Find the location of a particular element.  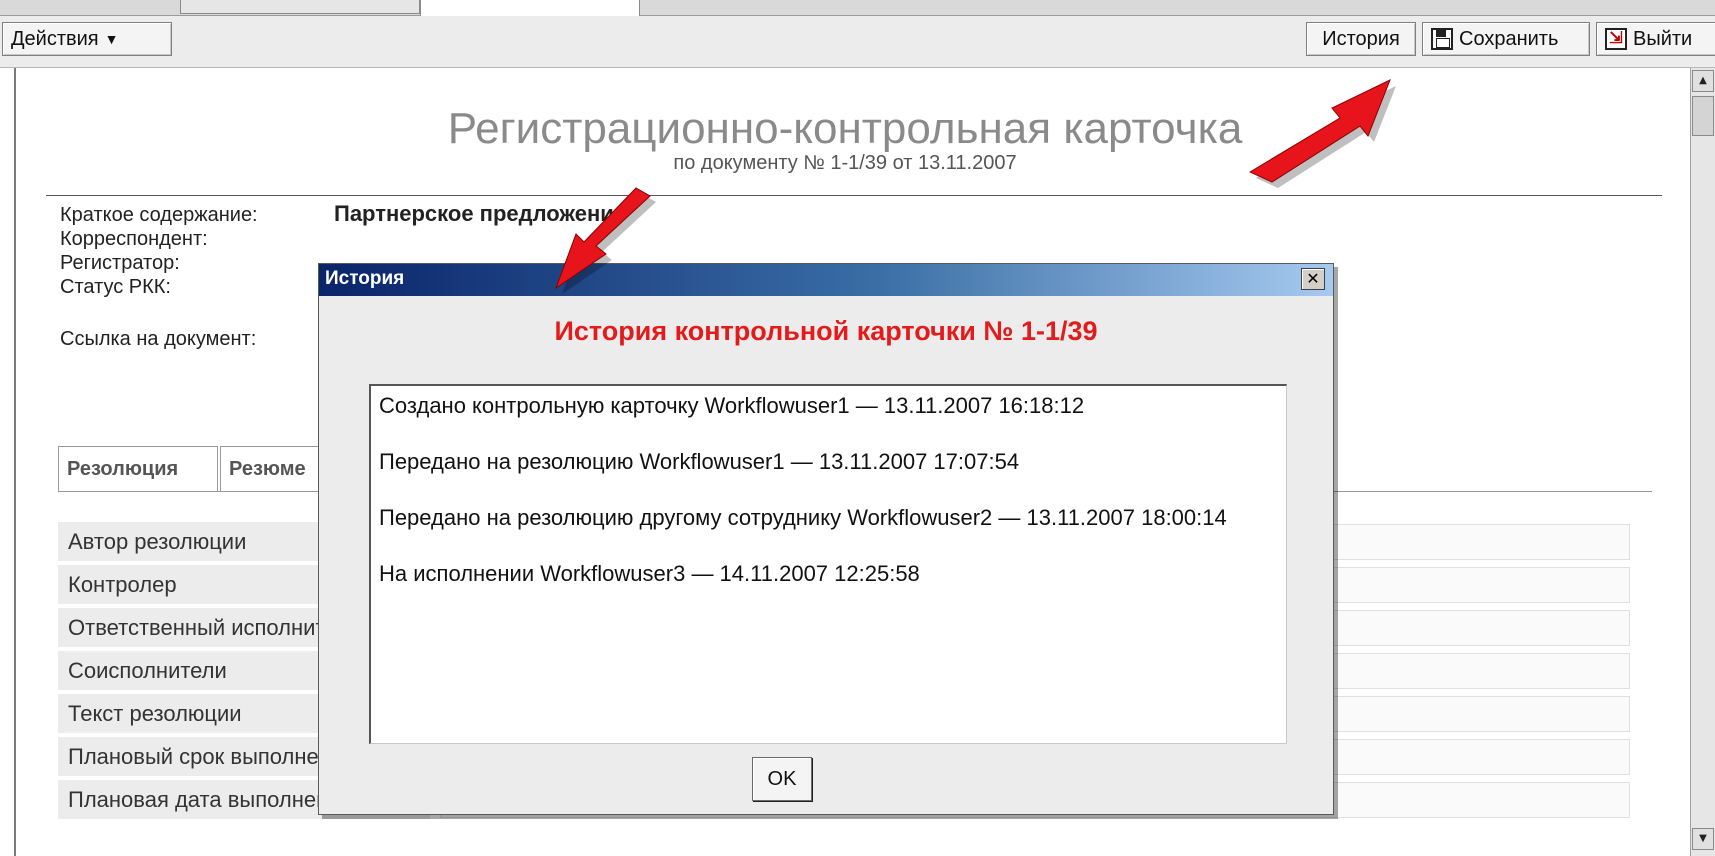

scroll-thumb is located at coordinates (1703, 116).